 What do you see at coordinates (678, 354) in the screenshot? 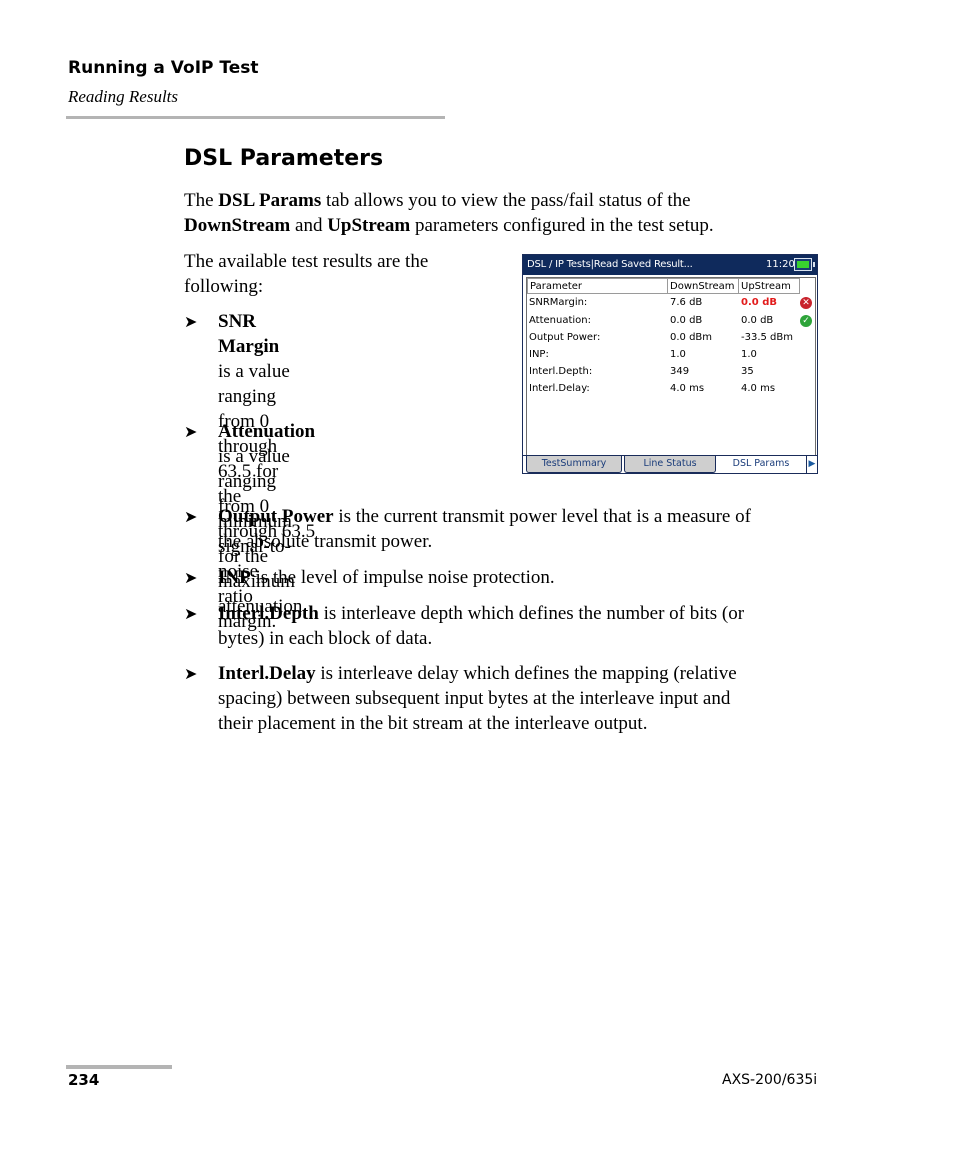
I see `downstream-cell: 1.0` at bounding box center [678, 354].